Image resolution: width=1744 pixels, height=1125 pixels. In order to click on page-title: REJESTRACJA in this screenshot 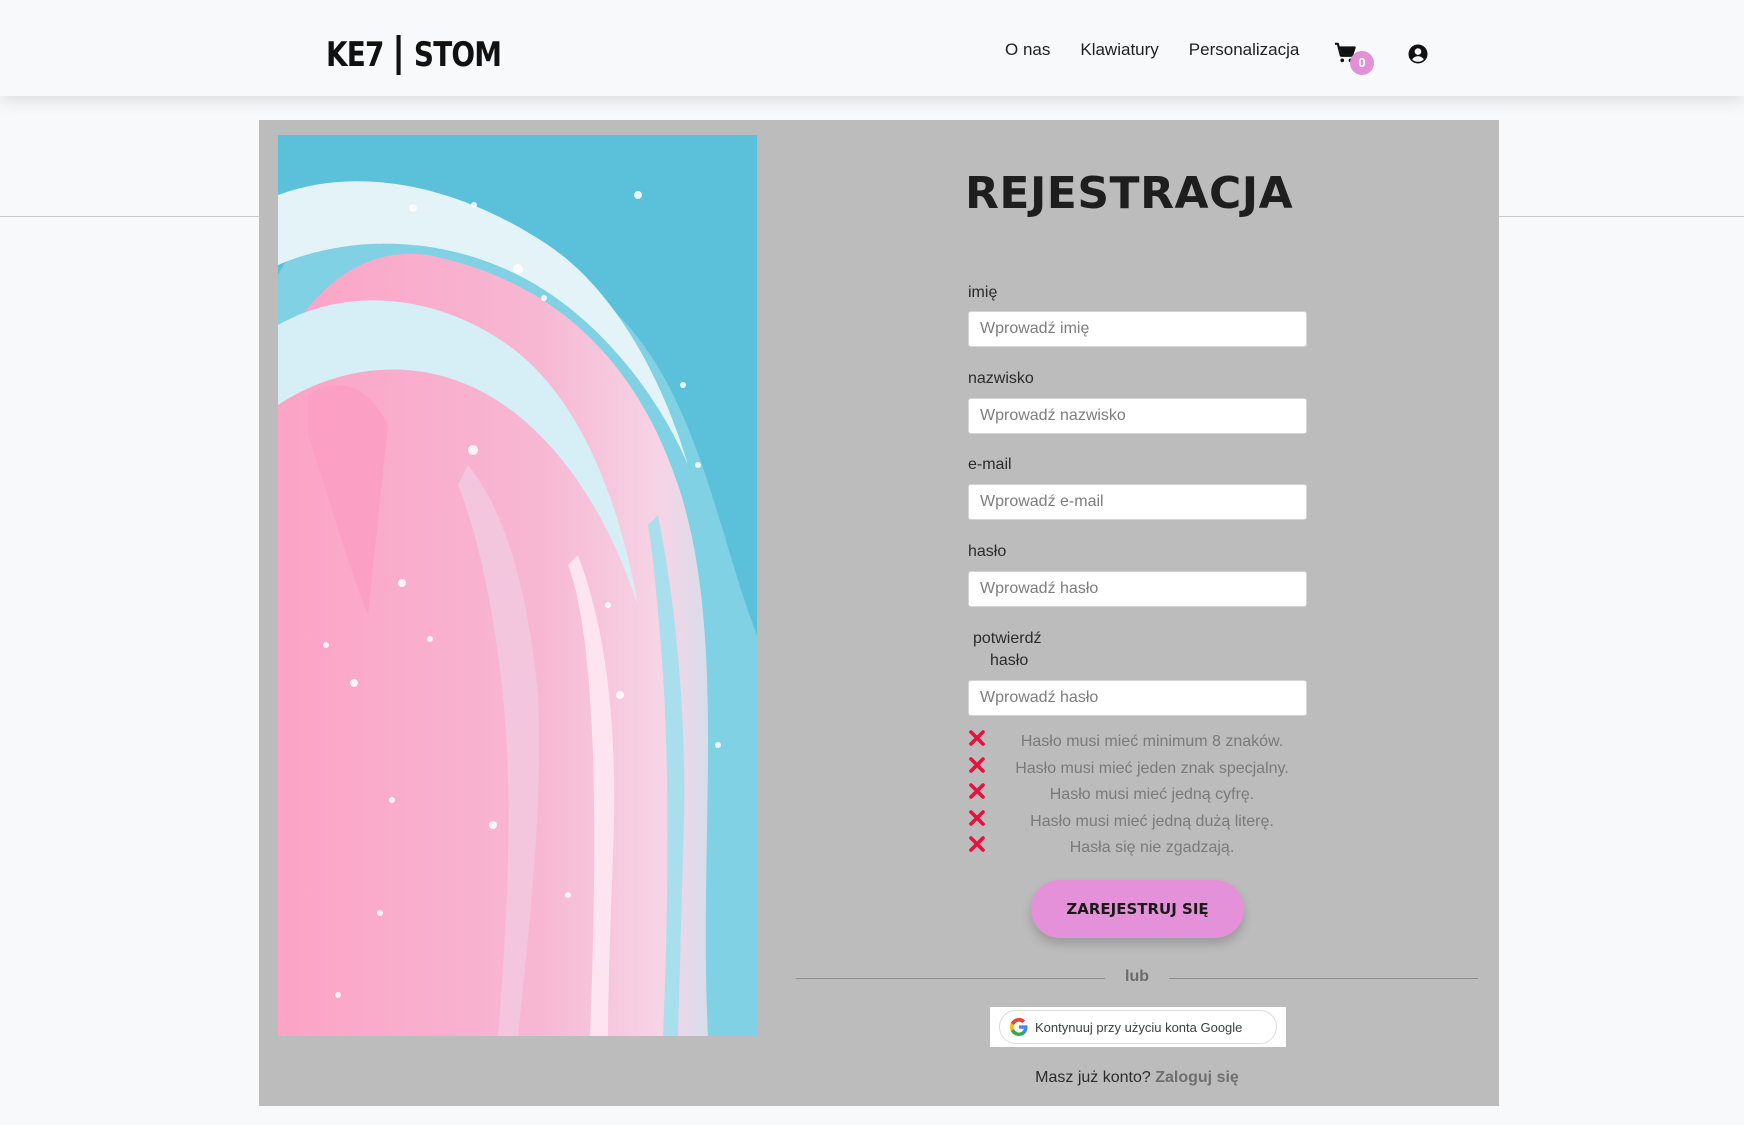, I will do `click(1129, 193)`.